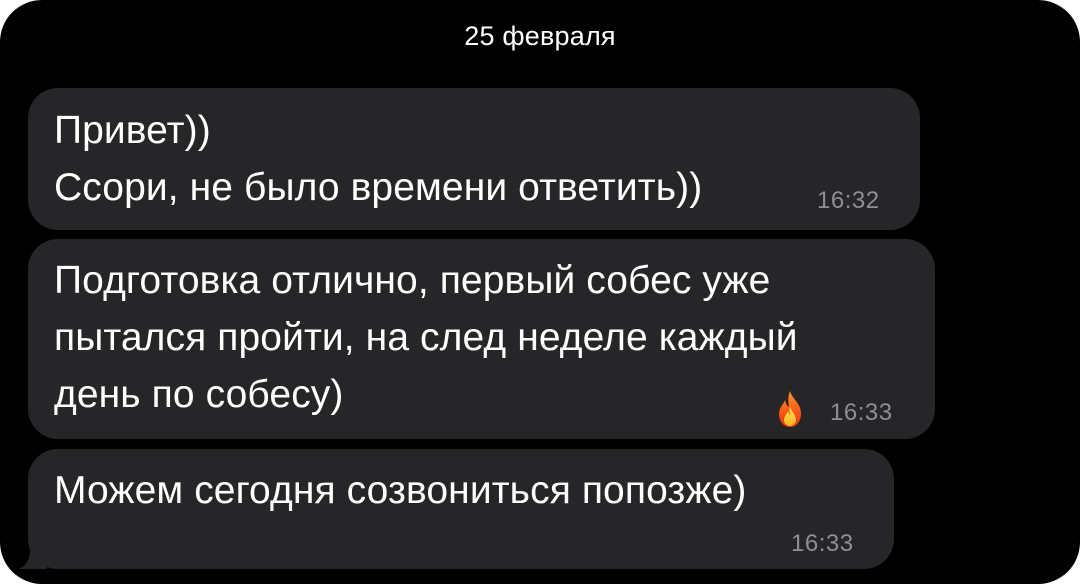 The image size is (1080, 584). Describe the element at coordinates (33, 554) in the screenshot. I see `bubble-tail` at that location.